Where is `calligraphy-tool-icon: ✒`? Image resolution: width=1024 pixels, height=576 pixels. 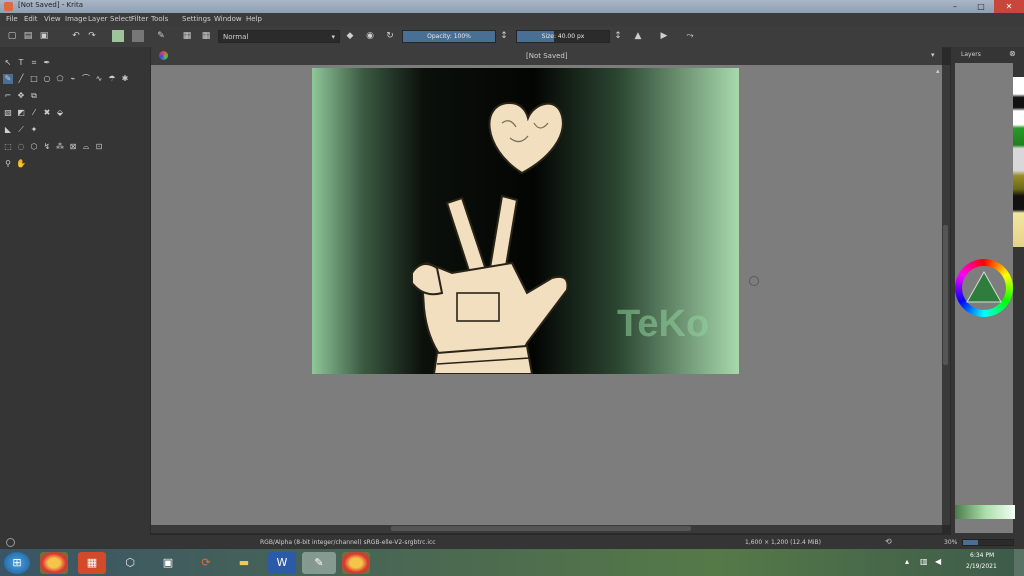
calligraphy-tool-icon: ✒ is located at coordinates (47, 63).